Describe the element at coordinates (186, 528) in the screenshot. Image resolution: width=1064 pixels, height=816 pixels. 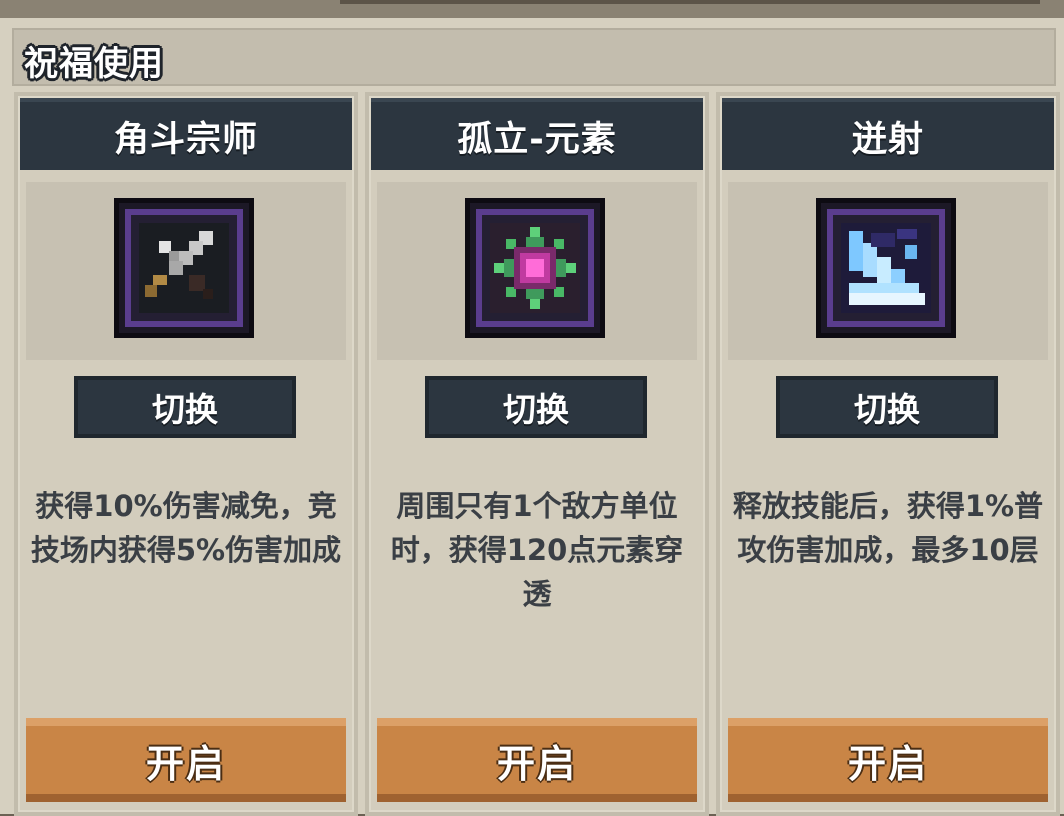
I see `card-description: 获得10%伤害减免，竞技场内获得5%伤害加成` at that location.